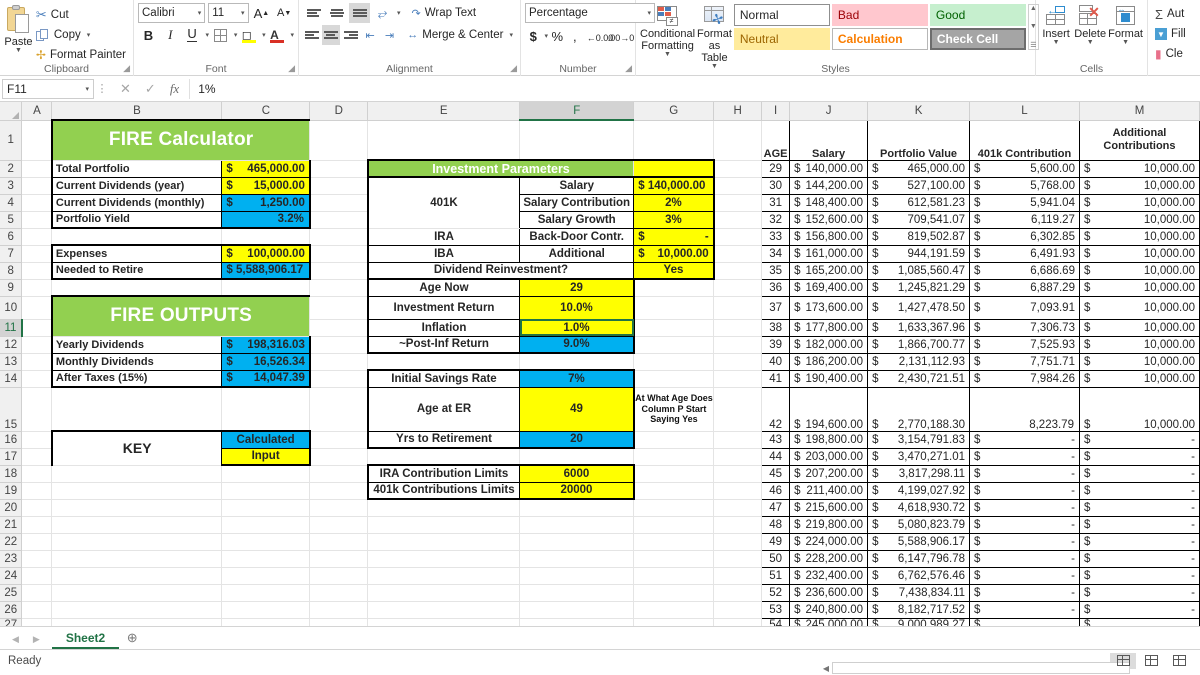 Image resolution: width=1200 pixels, height=675 pixels. I want to click on cell-D18, so click(339, 474).